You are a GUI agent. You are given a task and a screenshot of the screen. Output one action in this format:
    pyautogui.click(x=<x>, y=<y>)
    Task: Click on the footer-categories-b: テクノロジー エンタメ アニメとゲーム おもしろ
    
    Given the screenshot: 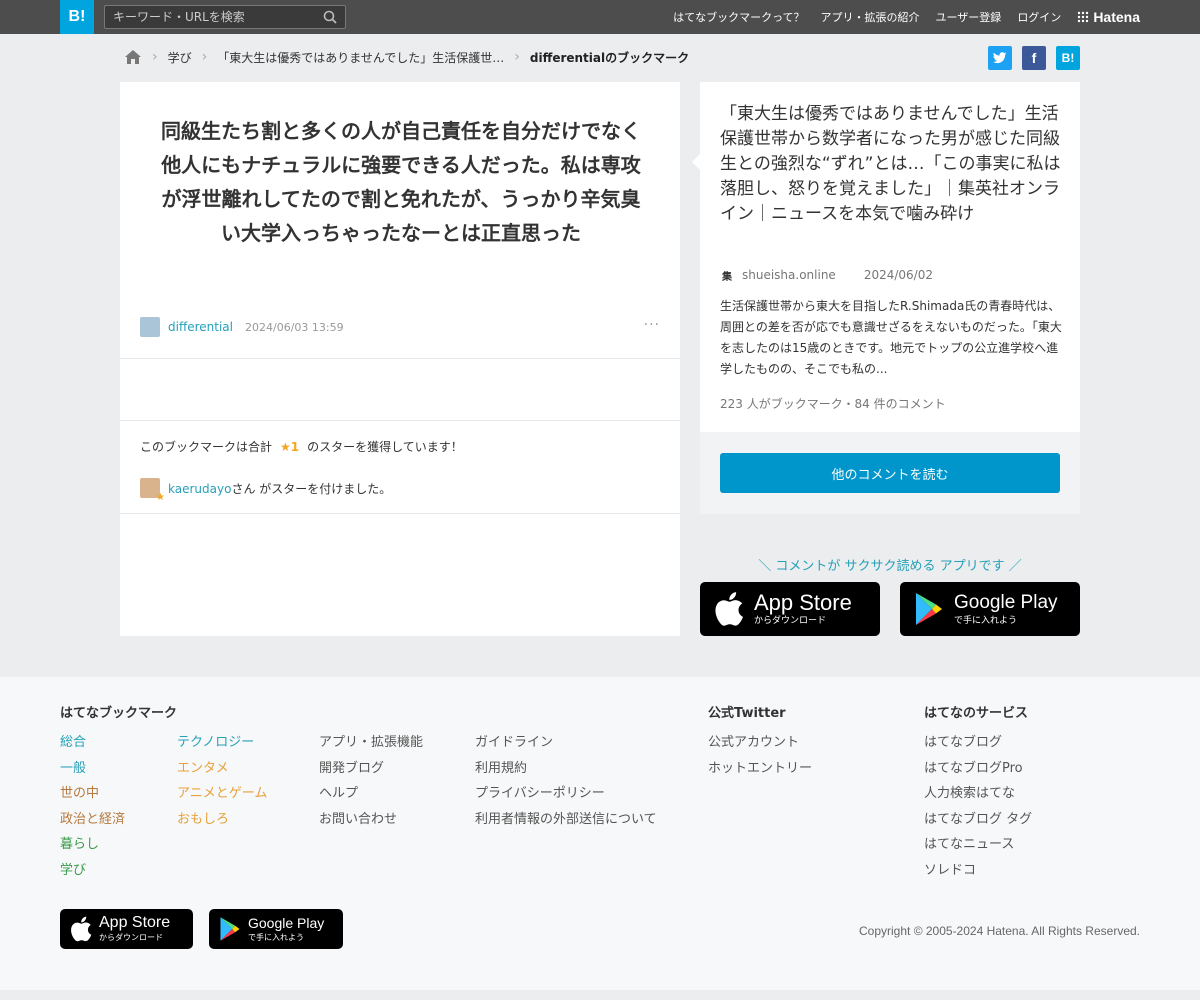 What is the action you would take?
    pyautogui.click(x=222, y=781)
    